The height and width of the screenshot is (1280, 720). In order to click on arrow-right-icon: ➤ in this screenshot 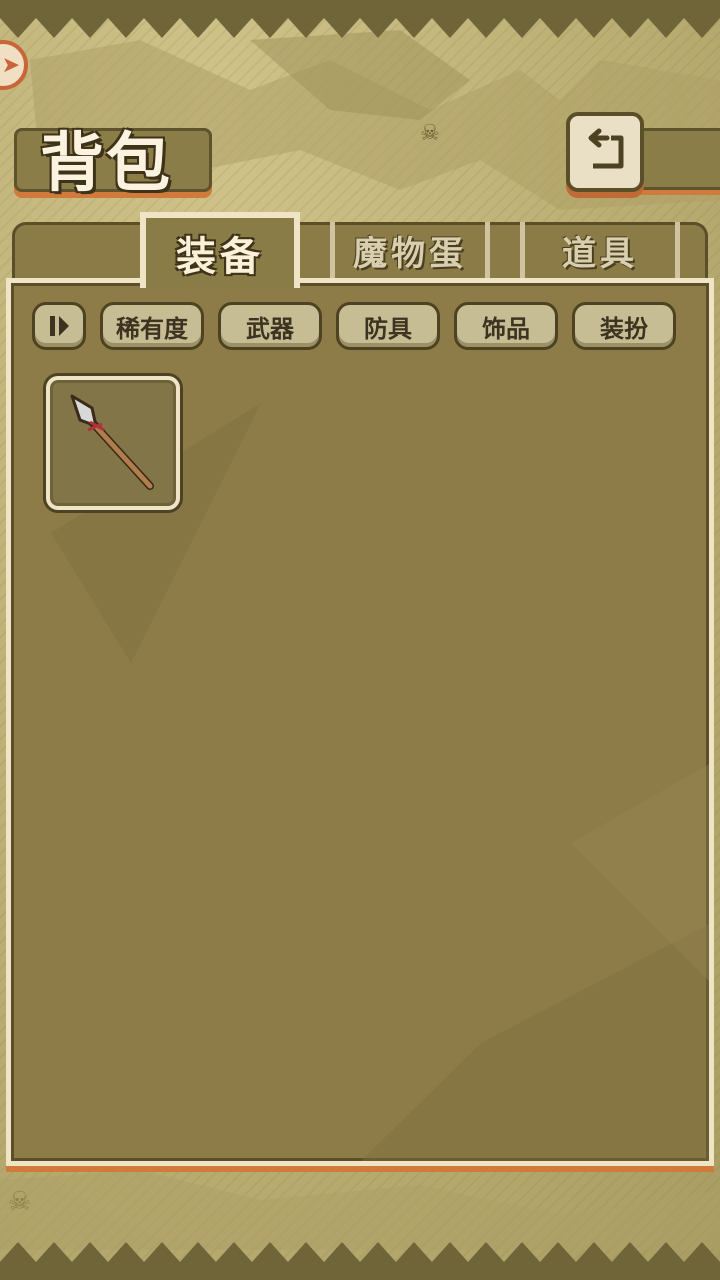, I will do `click(10, 65)`.